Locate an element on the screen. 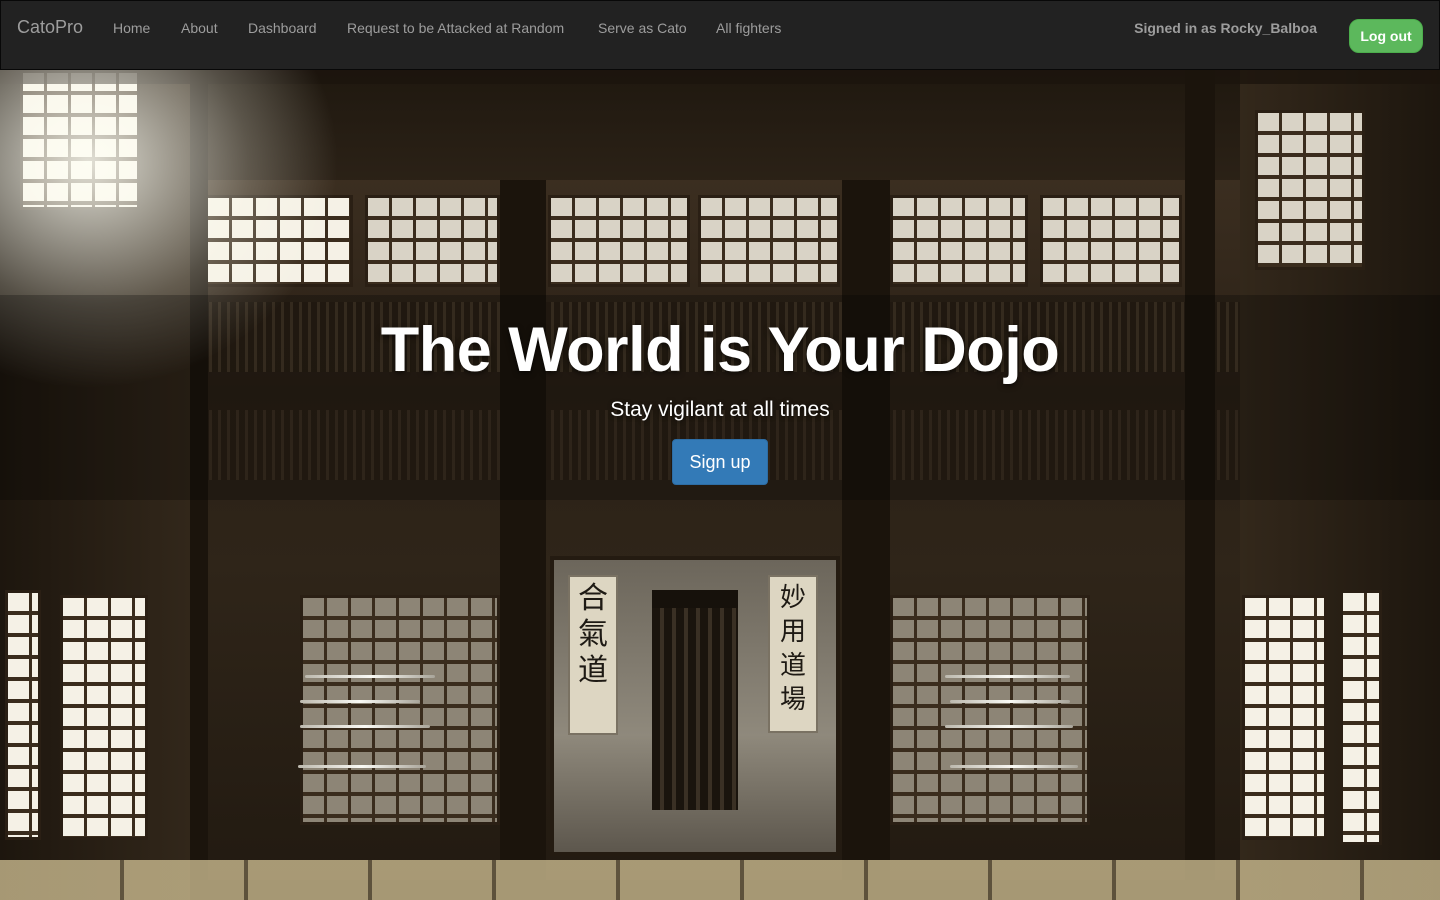 This screenshot has width=1440, height=900. nav-dashboard: Dashboard is located at coordinates (282, 28).